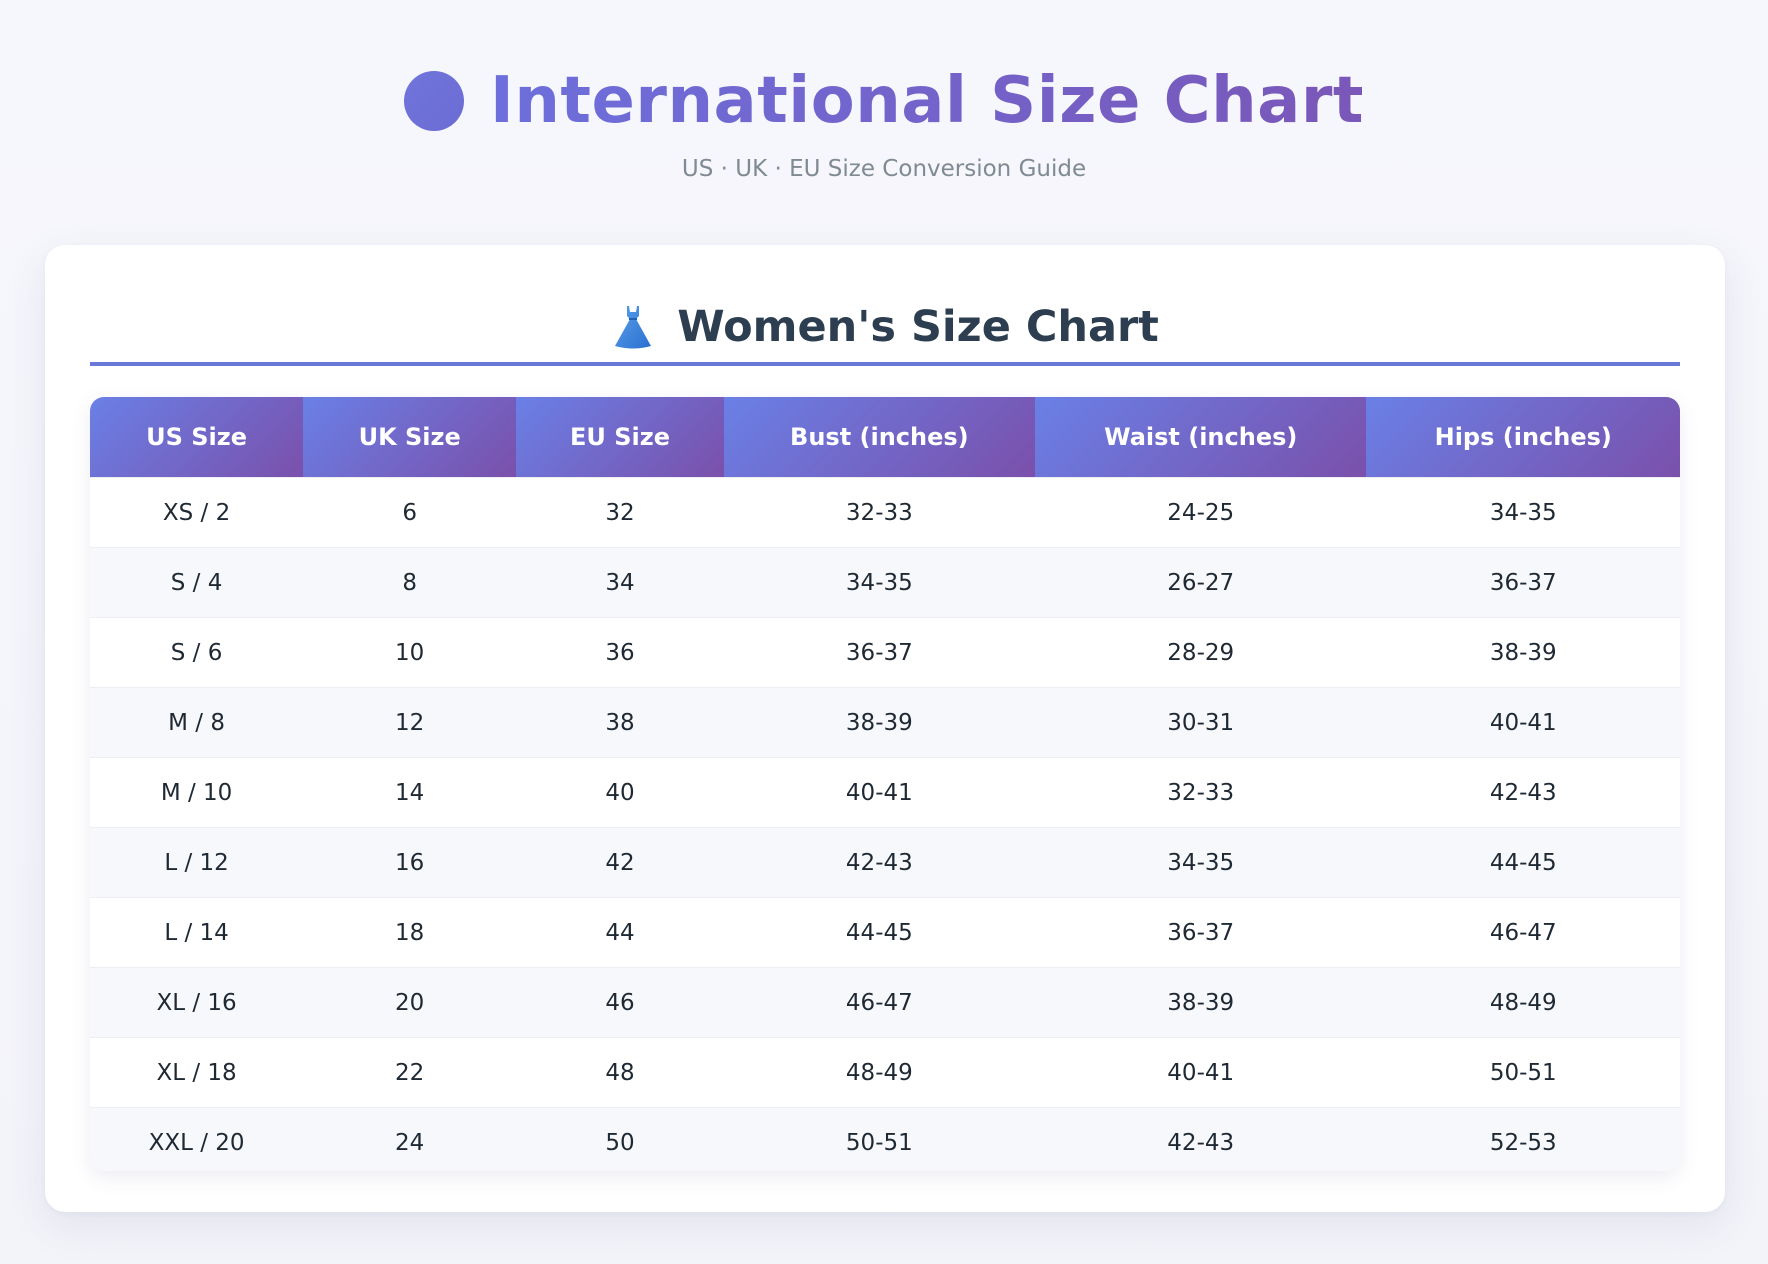  What do you see at coordinates (879, 722) in the screenshot?
I see `cell-bust: 38-39` at bounding box center [879, 722].